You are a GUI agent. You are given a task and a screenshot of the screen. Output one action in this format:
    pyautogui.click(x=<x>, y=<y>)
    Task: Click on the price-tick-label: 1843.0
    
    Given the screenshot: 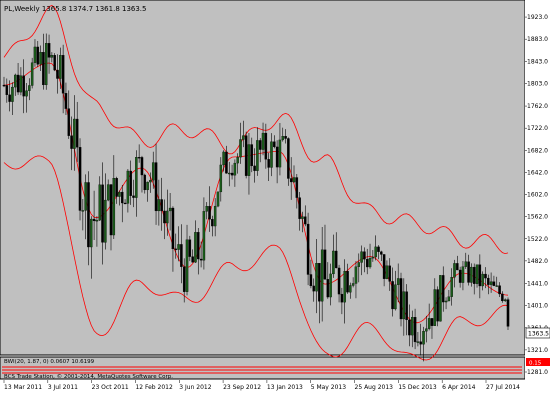 What is the action you would take?
    pyautogui.click(x=537, y=61)
    